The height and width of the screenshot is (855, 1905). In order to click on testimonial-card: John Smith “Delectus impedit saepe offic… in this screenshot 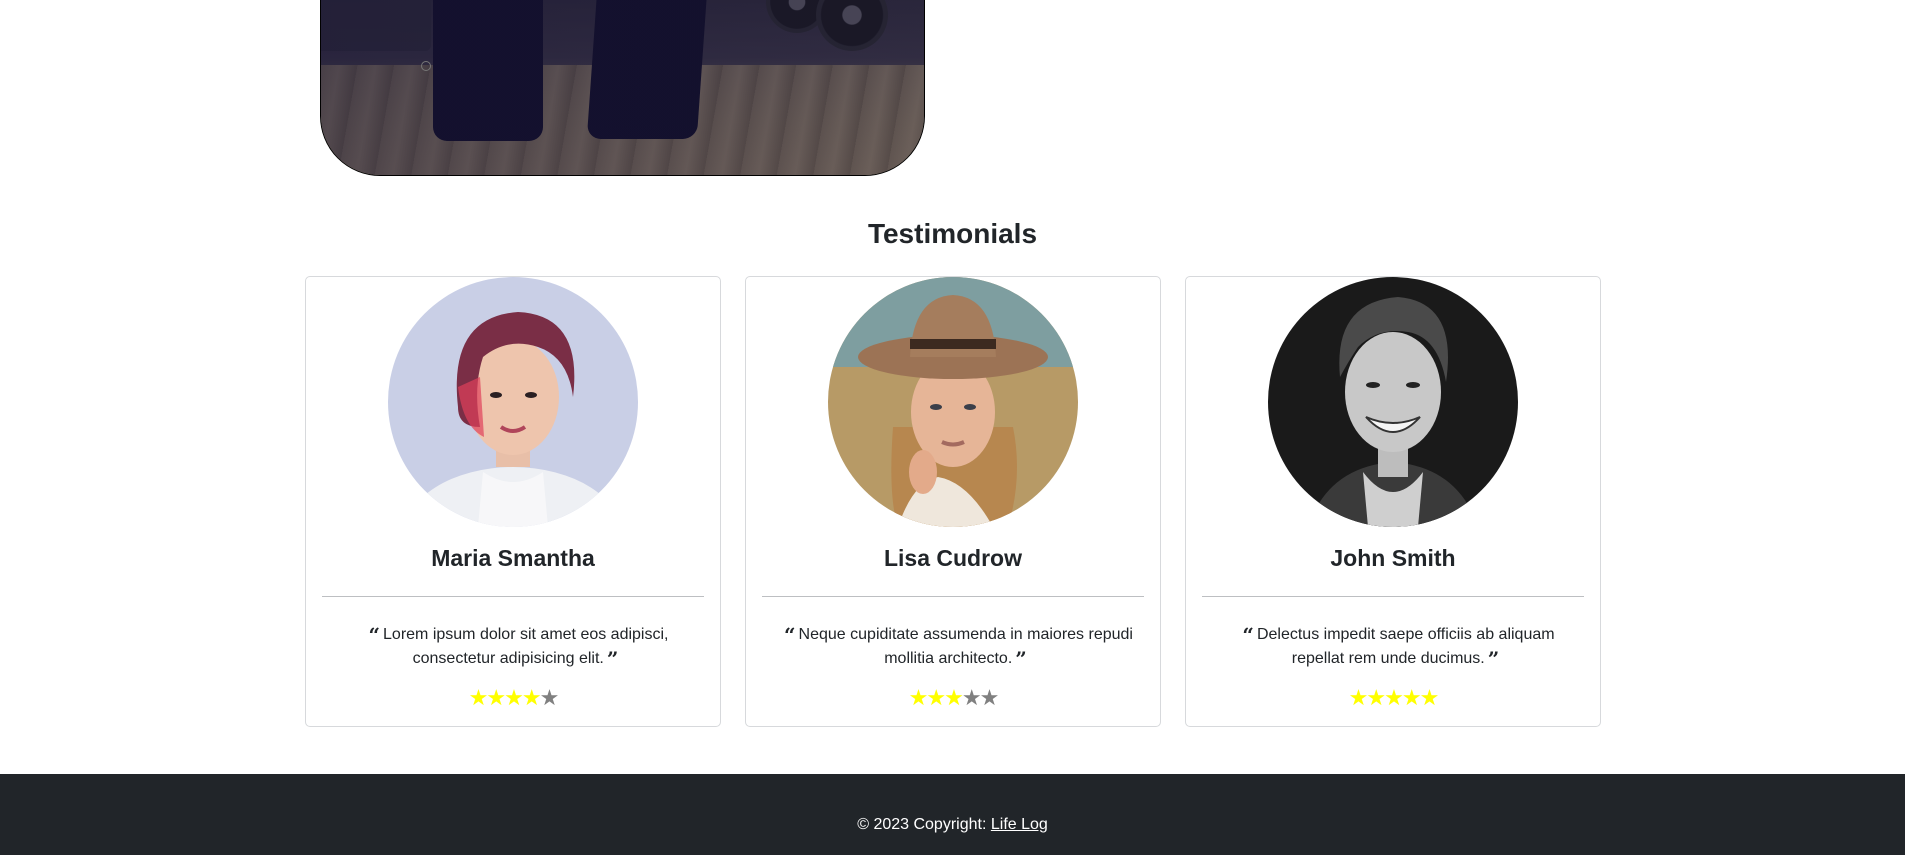, I will do `click(1393, 501)`.